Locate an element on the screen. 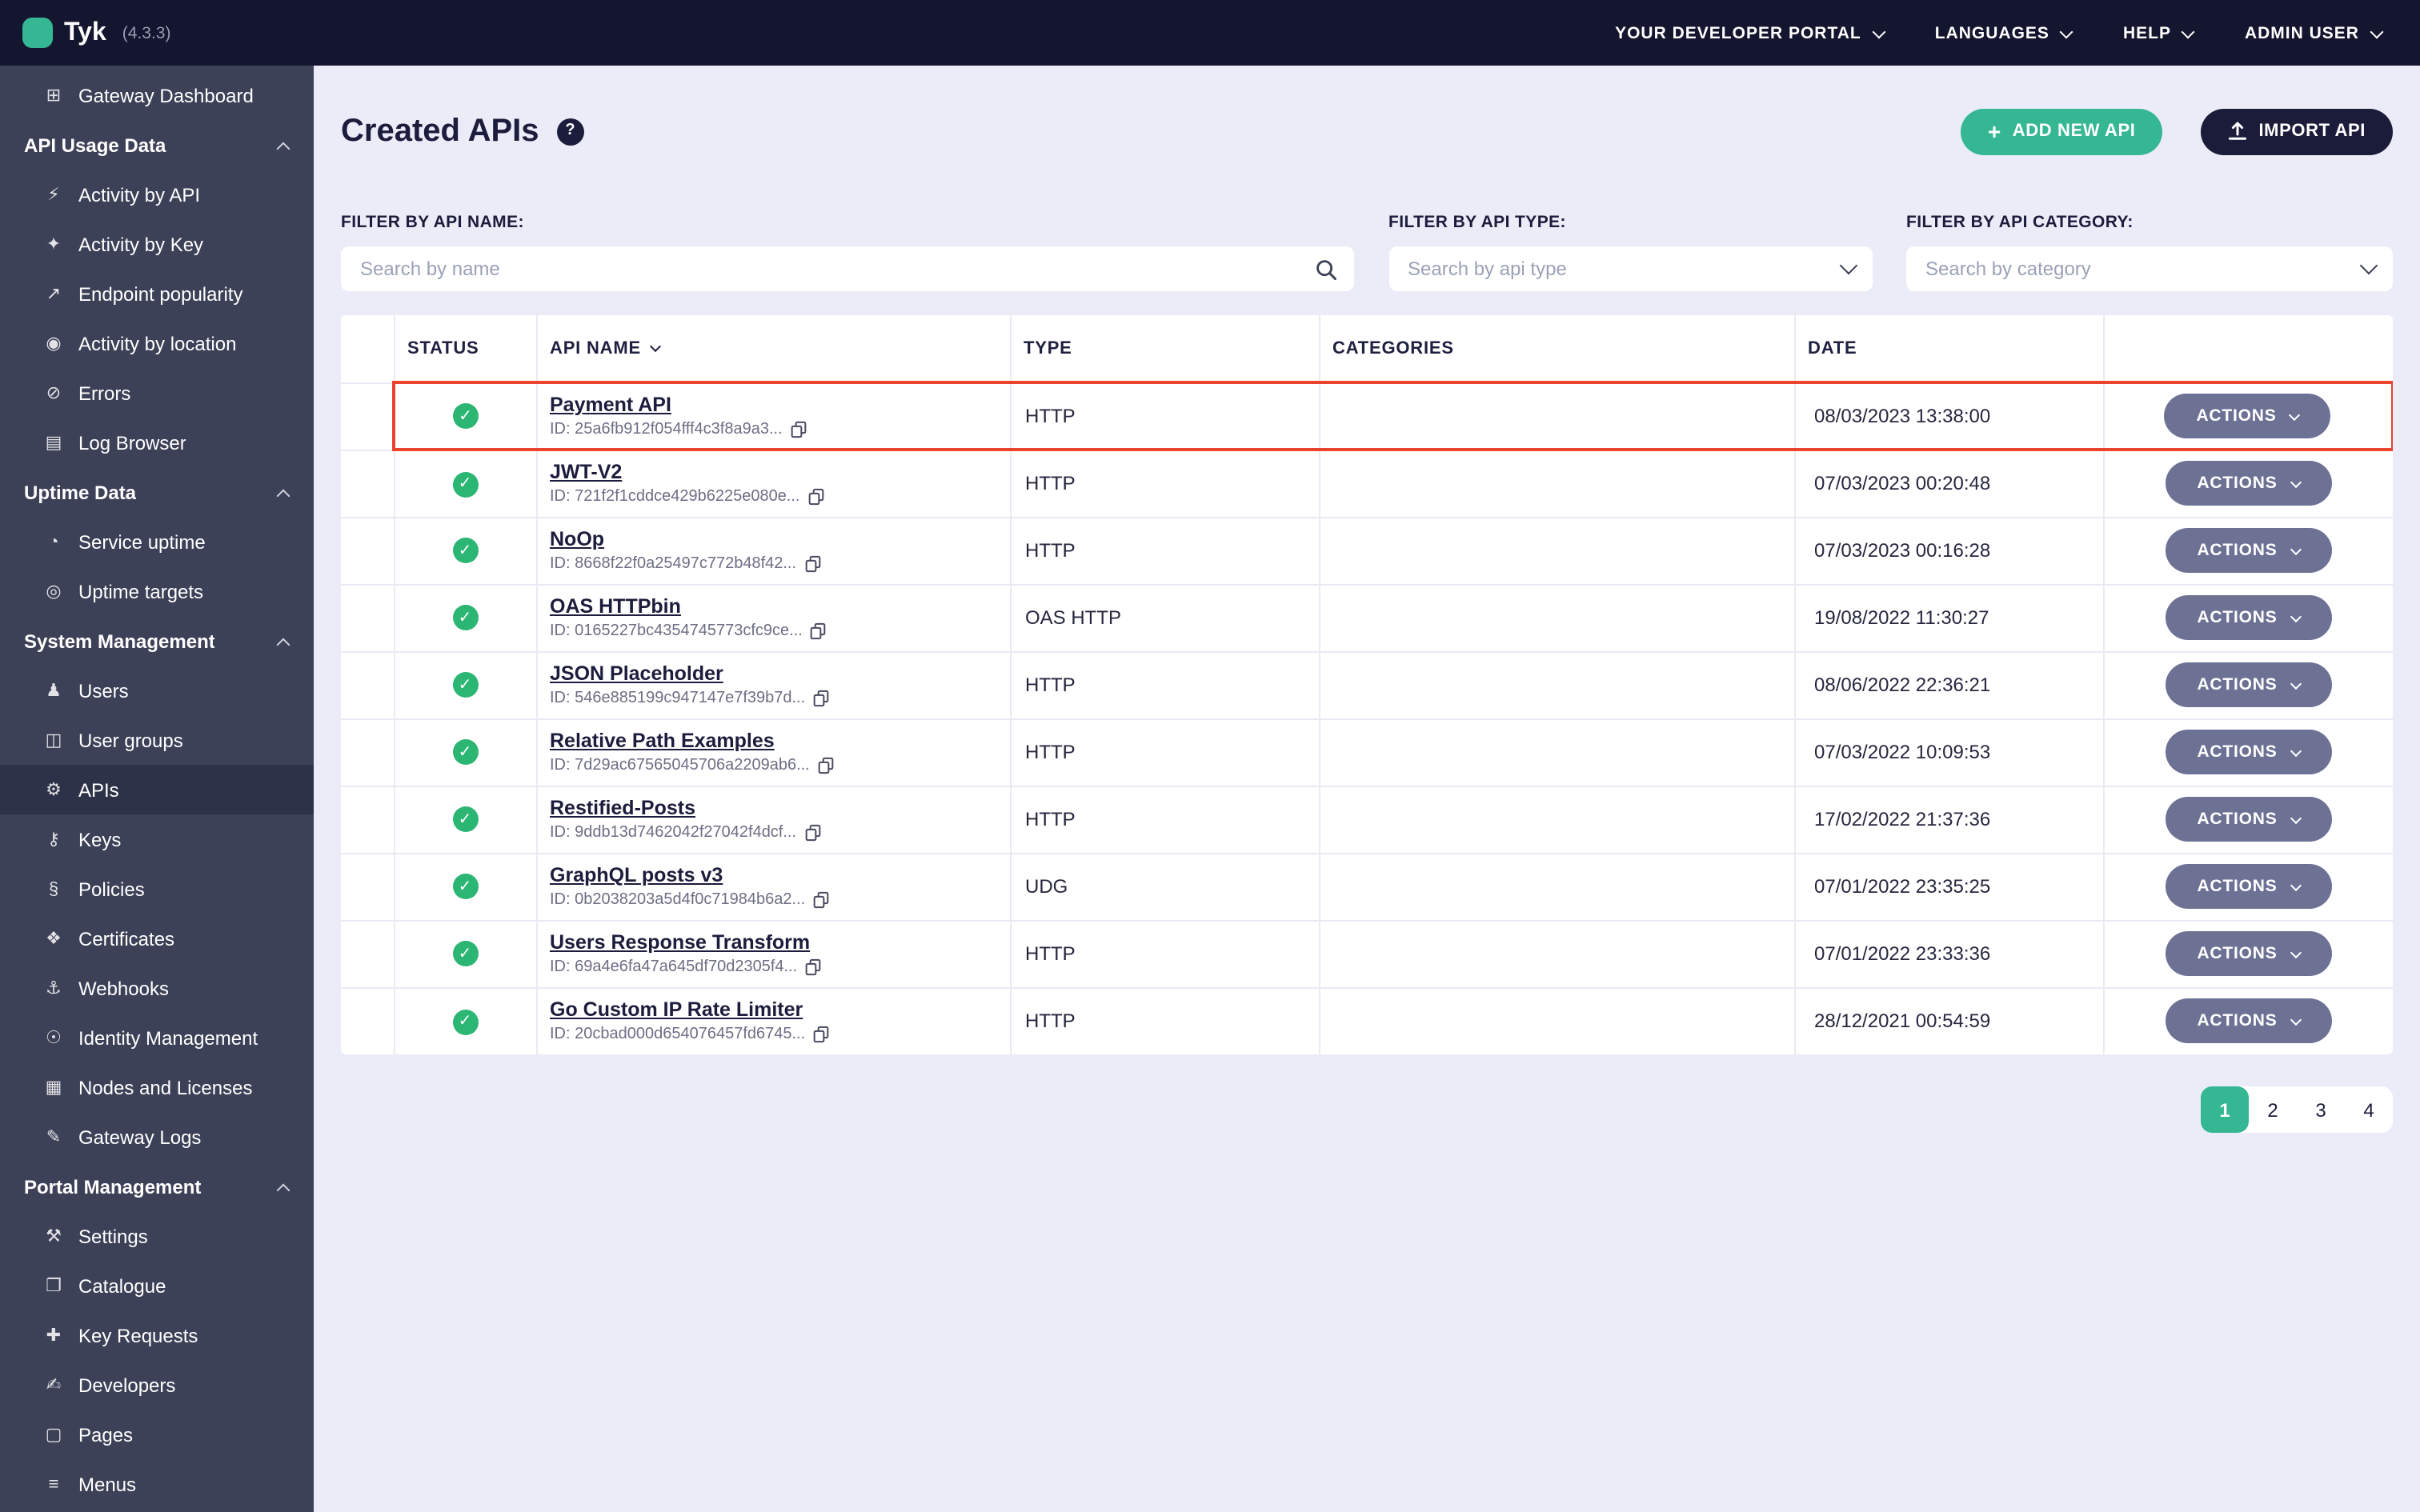  topbar-menu-help: HELP is located at coordinates (2159, 32).